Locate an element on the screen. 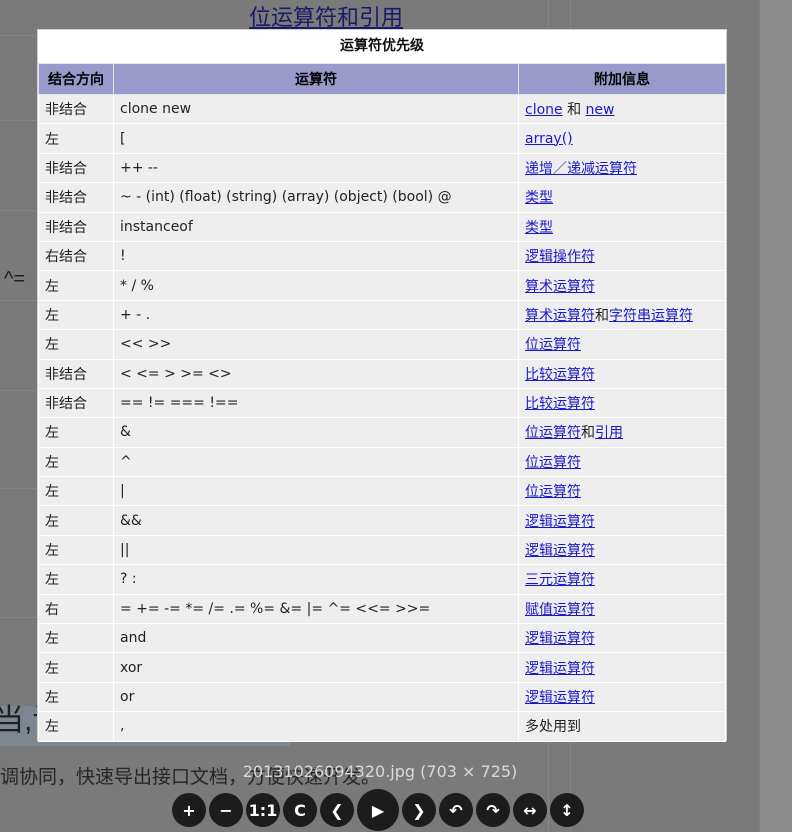  operators-cell: ^ is located at coordinates (316, 462).